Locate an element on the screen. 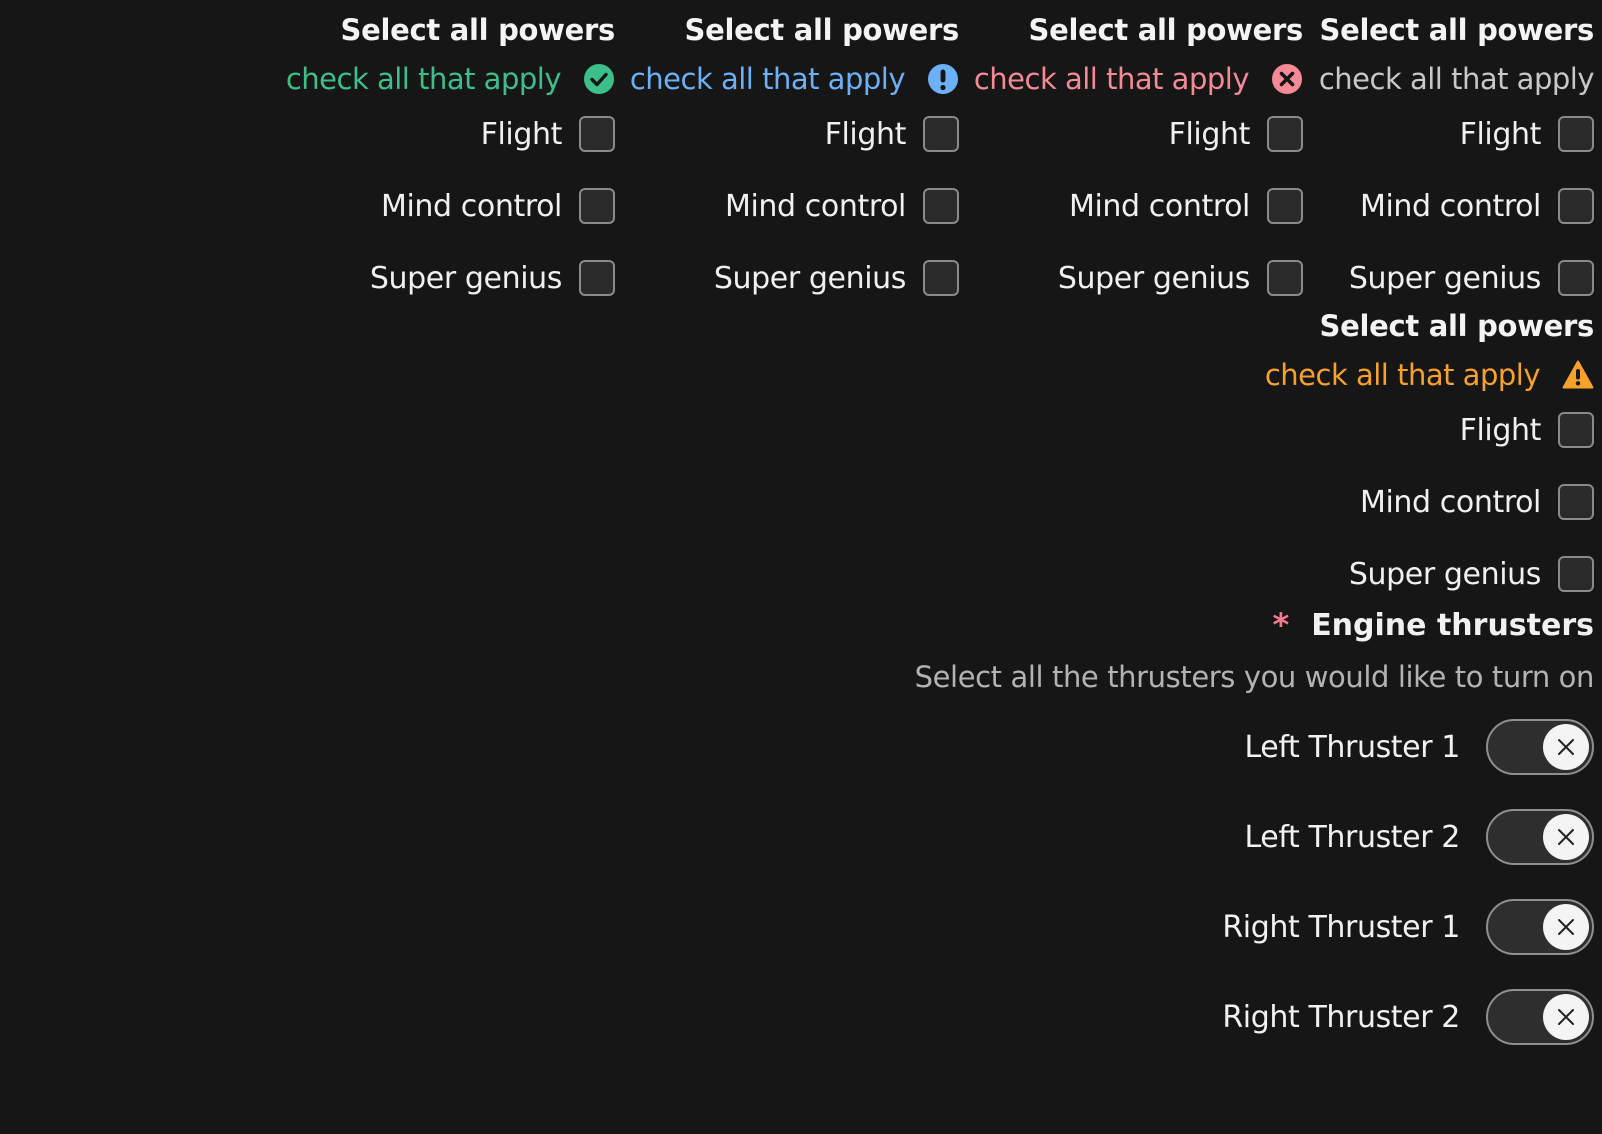  toggle-right-thruster-2: Right Thruster 2 is located at coordinates (1408, 1017).